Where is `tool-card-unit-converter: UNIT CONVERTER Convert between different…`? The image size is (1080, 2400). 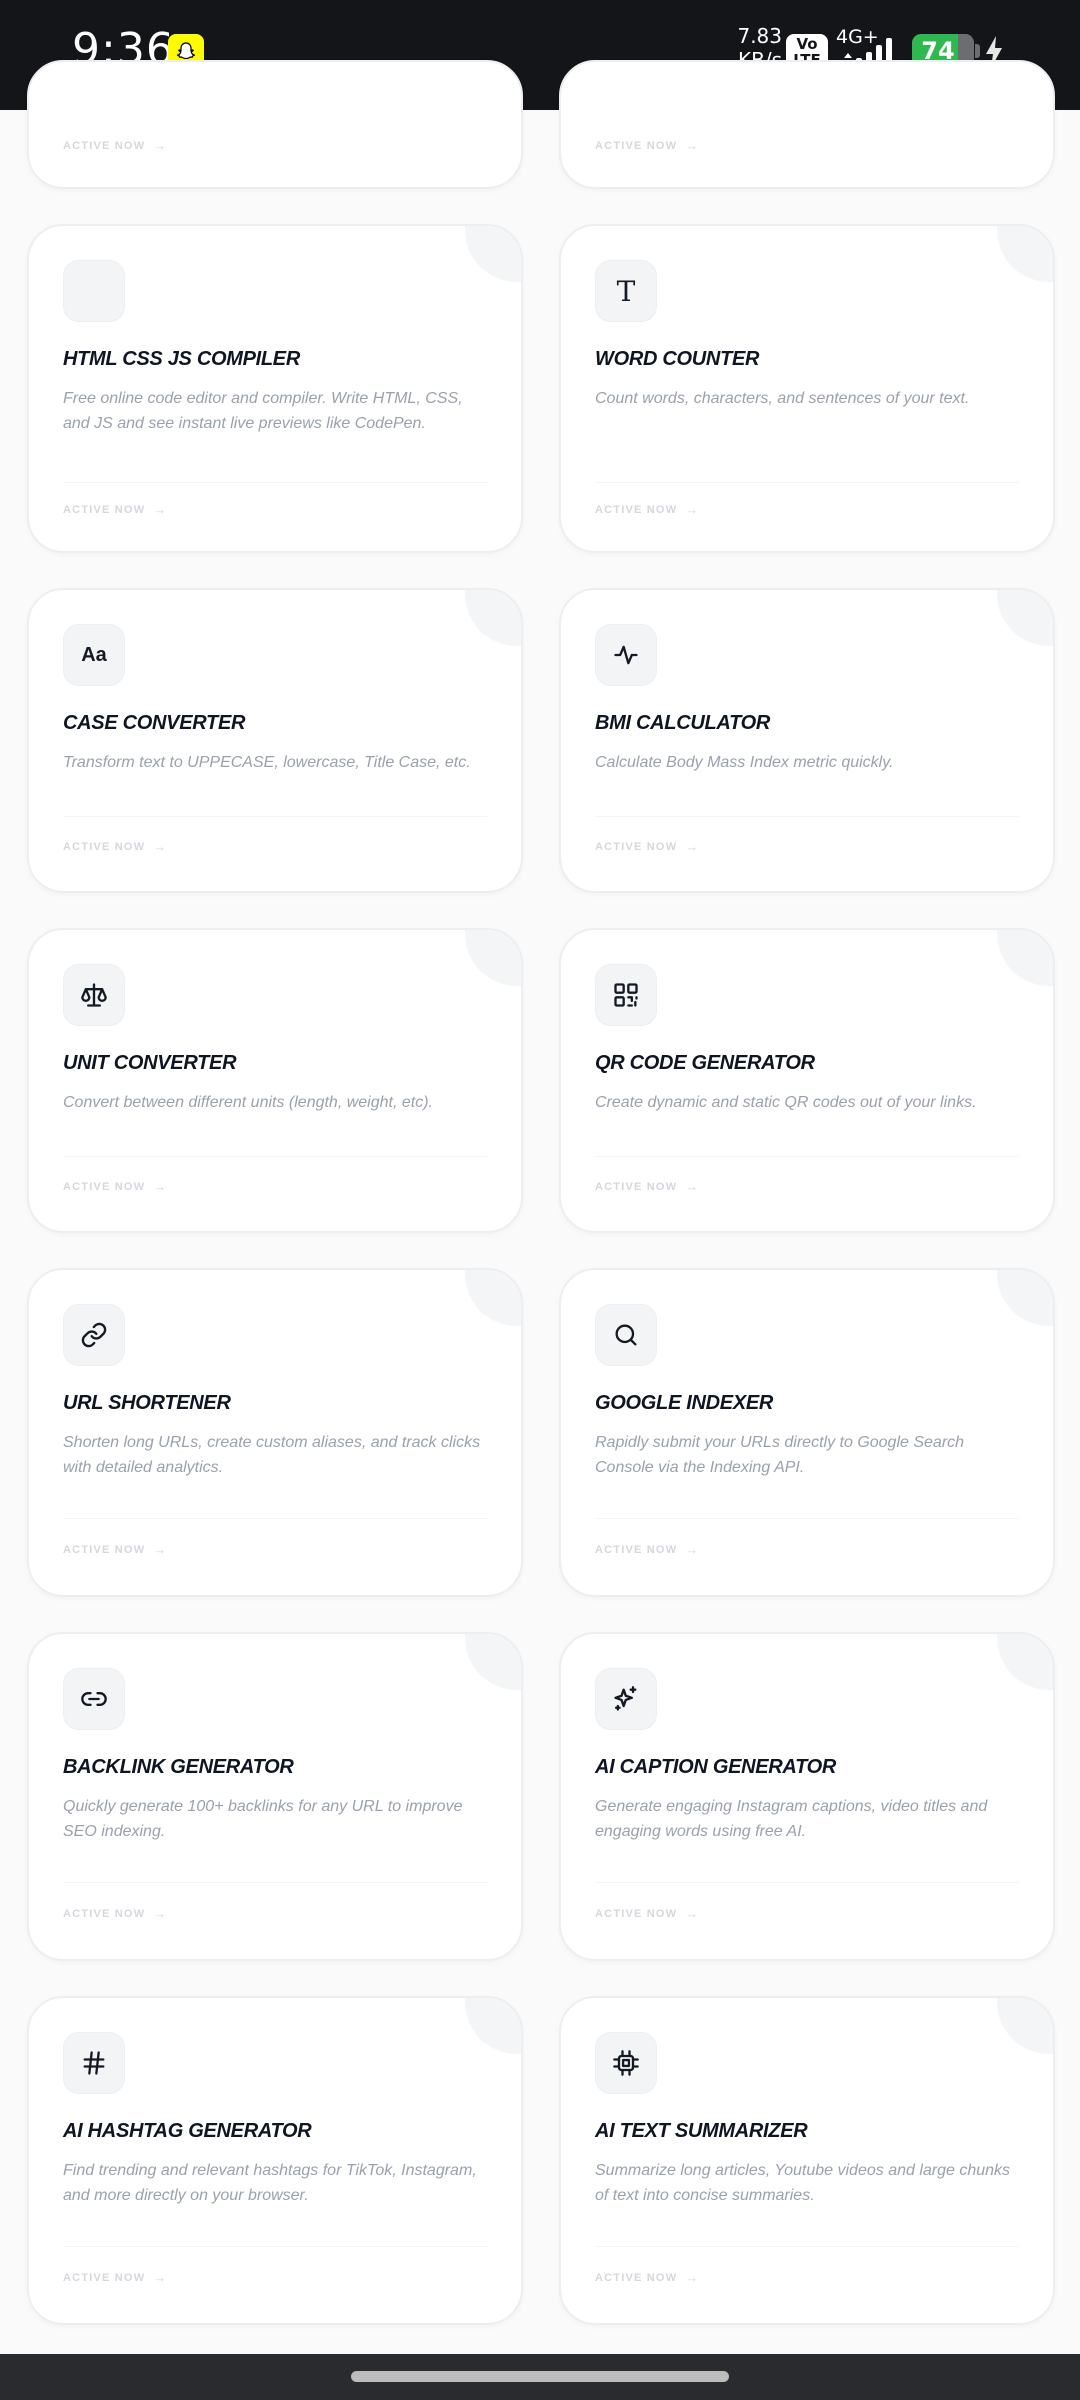 tool-card-unit-converter: UNIT CONVERTER Convert between different… is located at coordinates (275, 1080).